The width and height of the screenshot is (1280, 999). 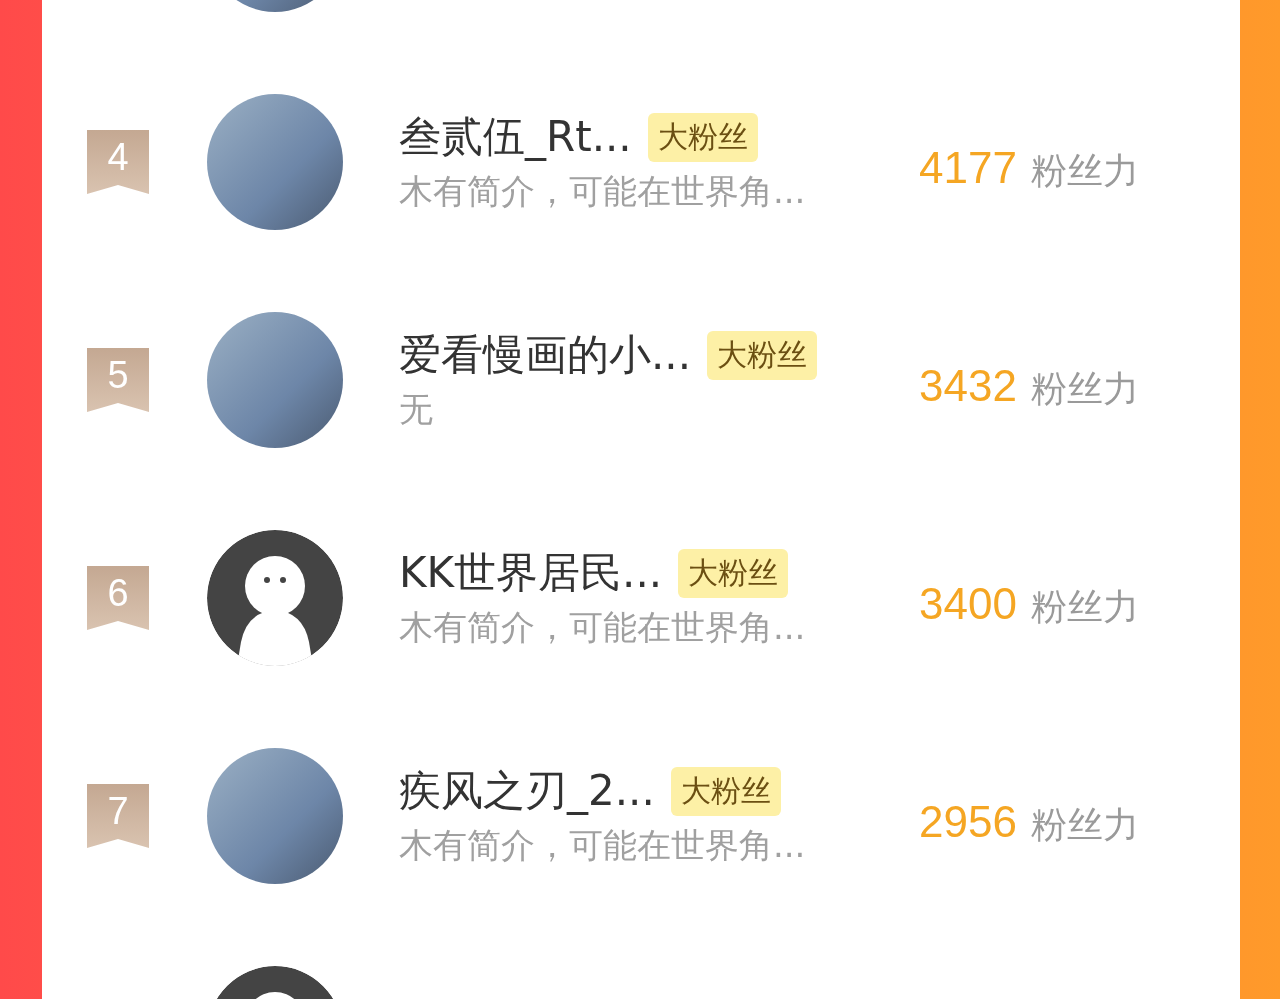 What do you see at coordinates (968, 603) in the screenshot?
I see `fan-score: 3400` at bounding box center [968, 603].